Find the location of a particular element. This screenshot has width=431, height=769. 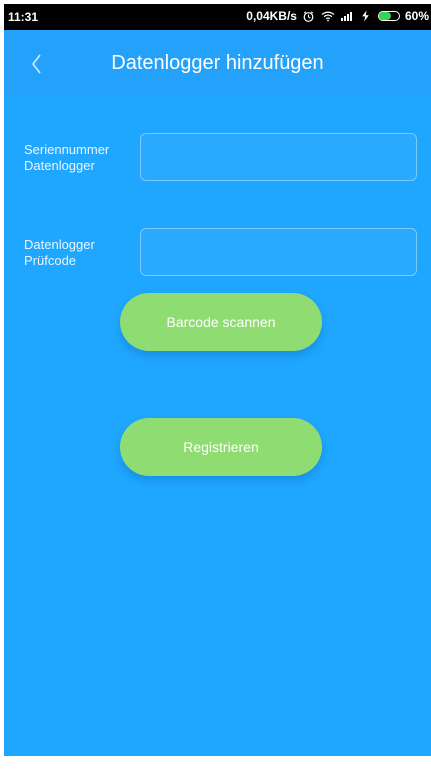

serial-number-label: Seriennummer Datenlogger is located at coordinates (67, 157).